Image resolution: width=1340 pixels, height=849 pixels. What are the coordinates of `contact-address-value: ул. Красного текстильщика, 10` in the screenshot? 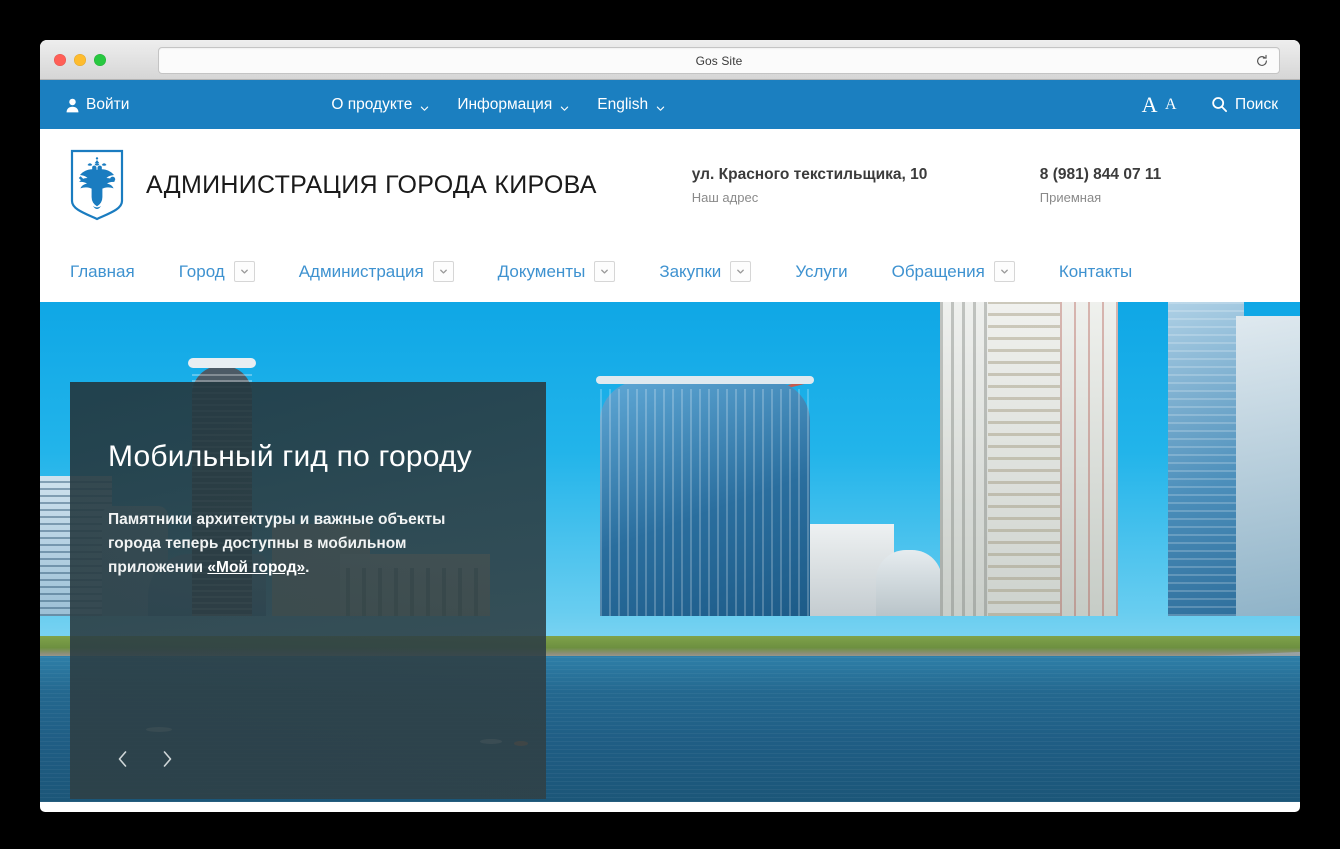 It's located at (809, 174).